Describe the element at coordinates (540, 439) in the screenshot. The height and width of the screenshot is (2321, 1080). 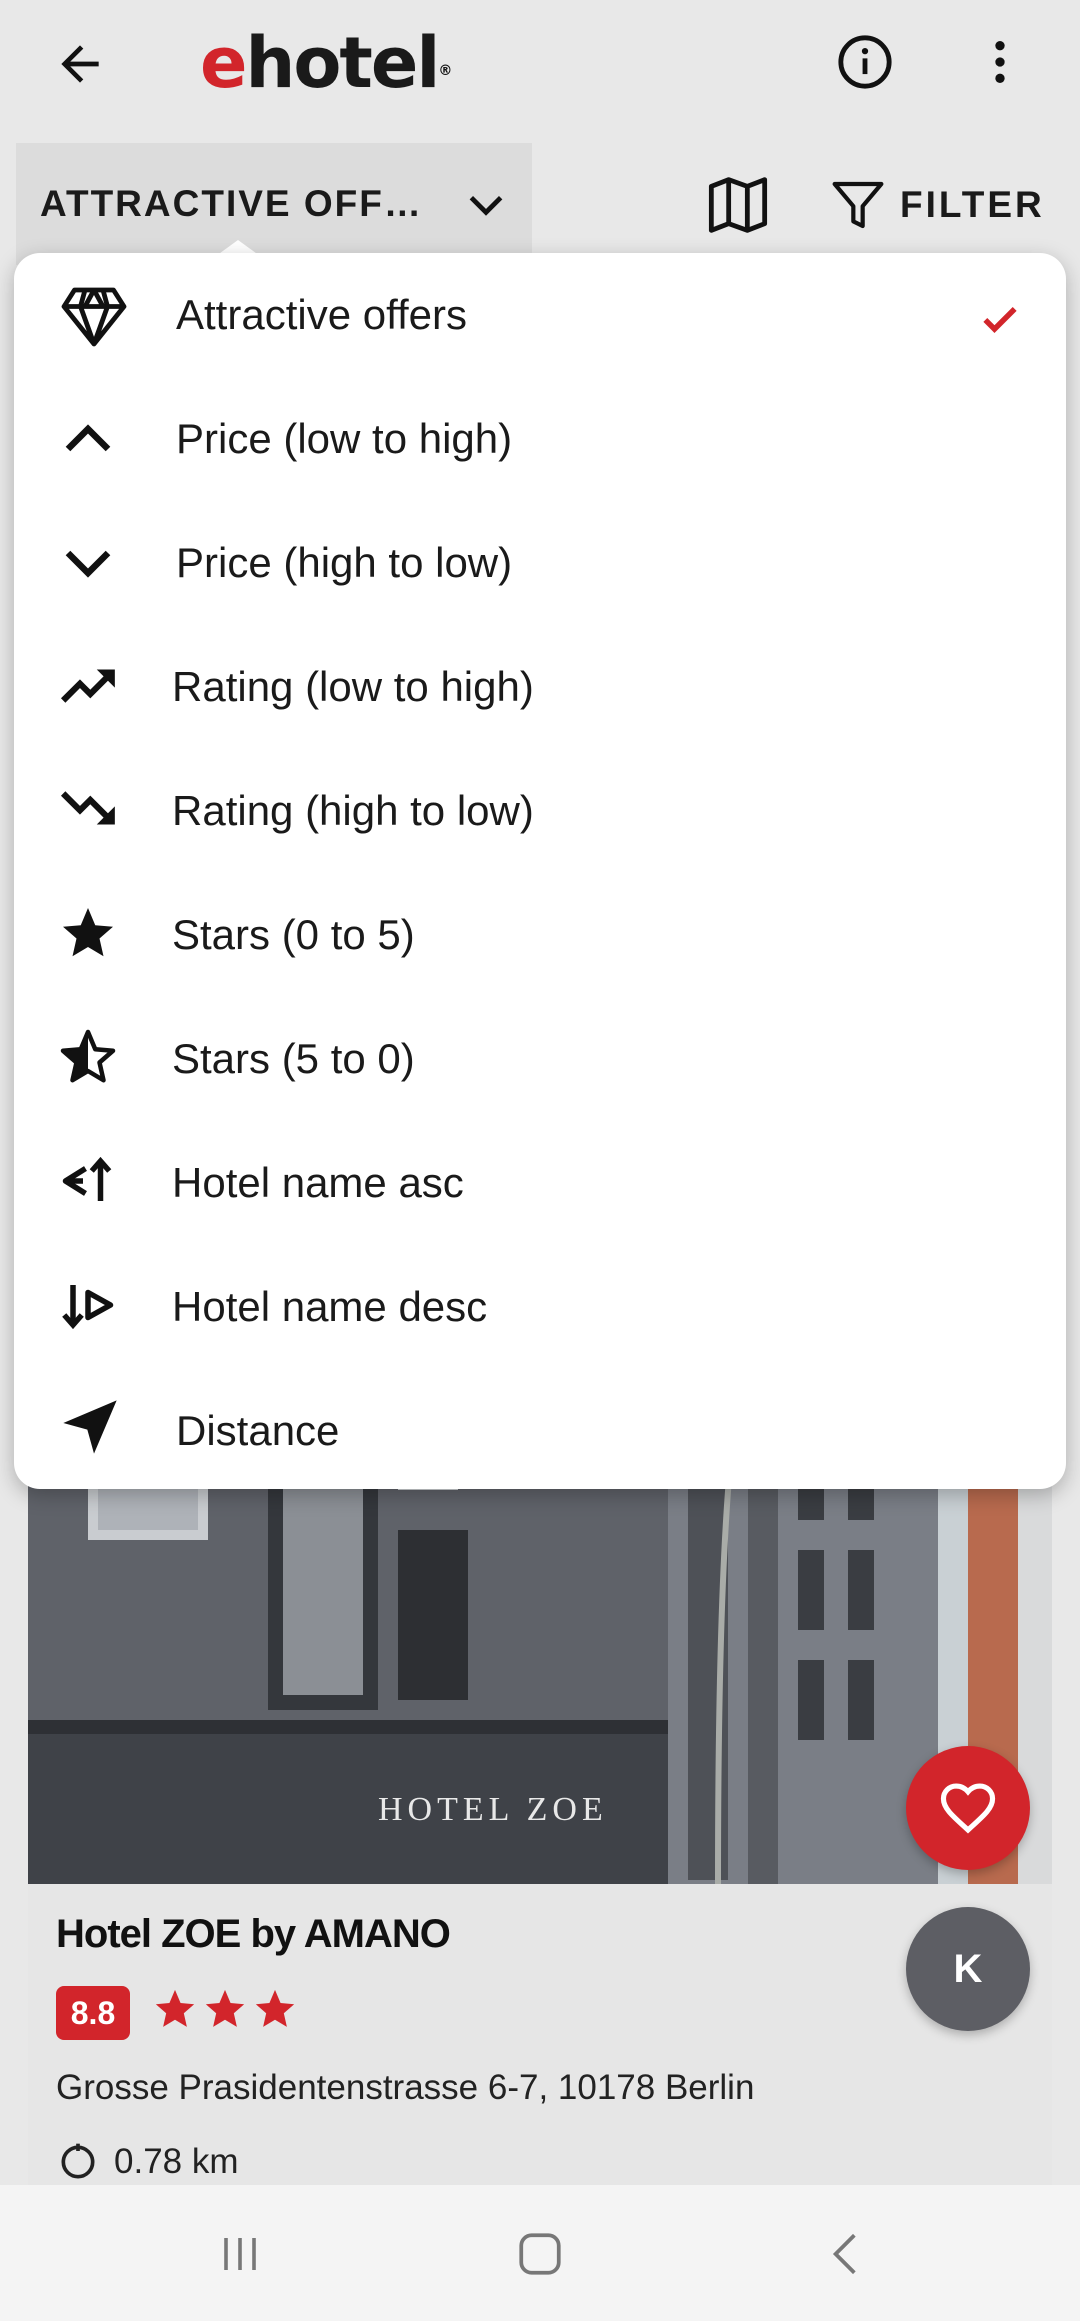
I see `sort-option-price-low-high: Price (low to high)` at that location.